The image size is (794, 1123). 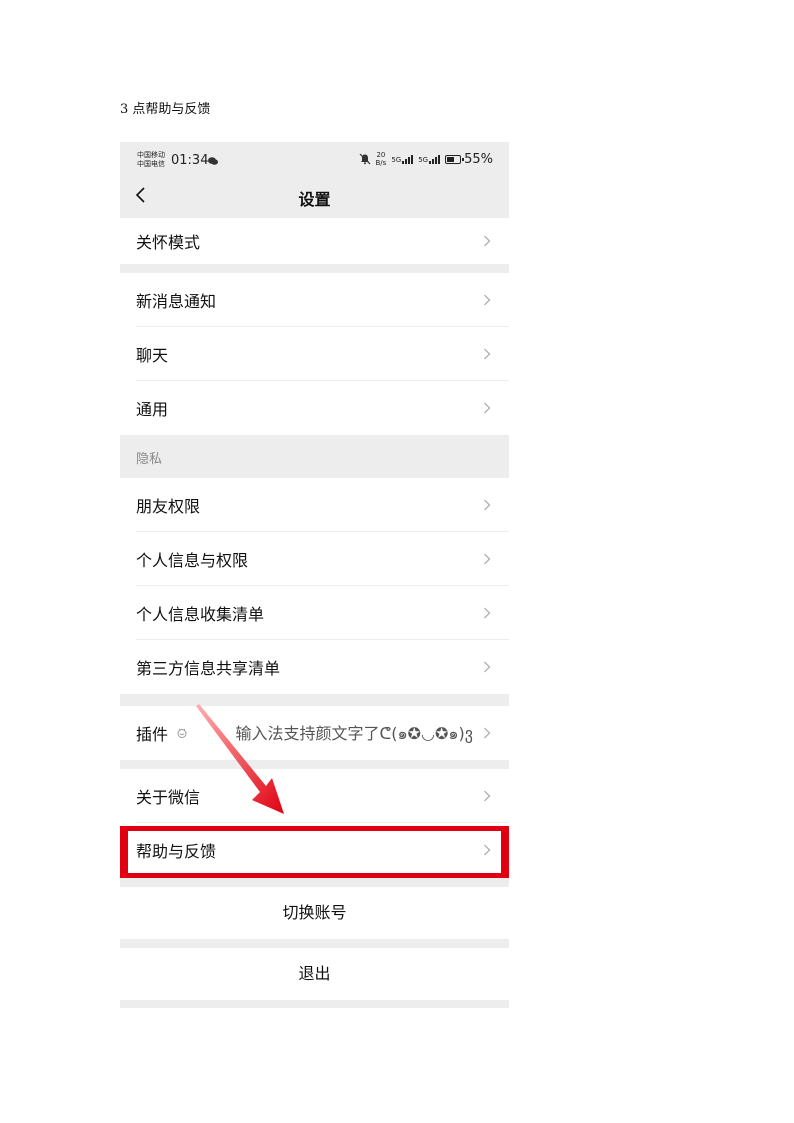 What do you see at coordinates (381, 155) in the screenshot?
I see `net-speed-value: 20` at bounding box center [381, 155].